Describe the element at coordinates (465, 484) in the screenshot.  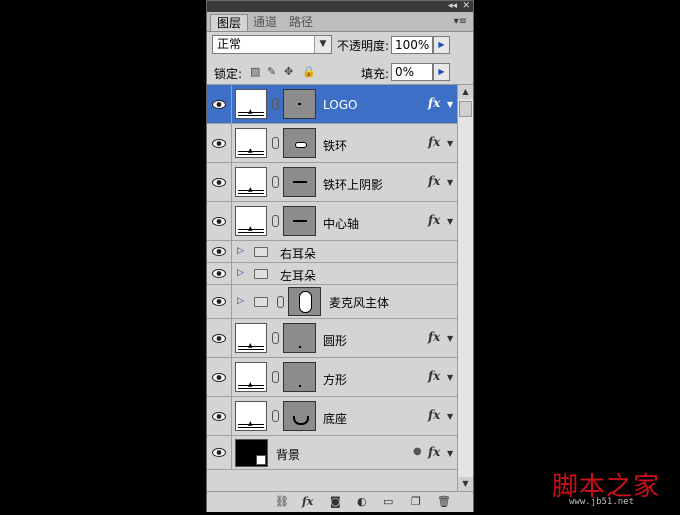
I see `scroll-down-icon: ▼` at that location.